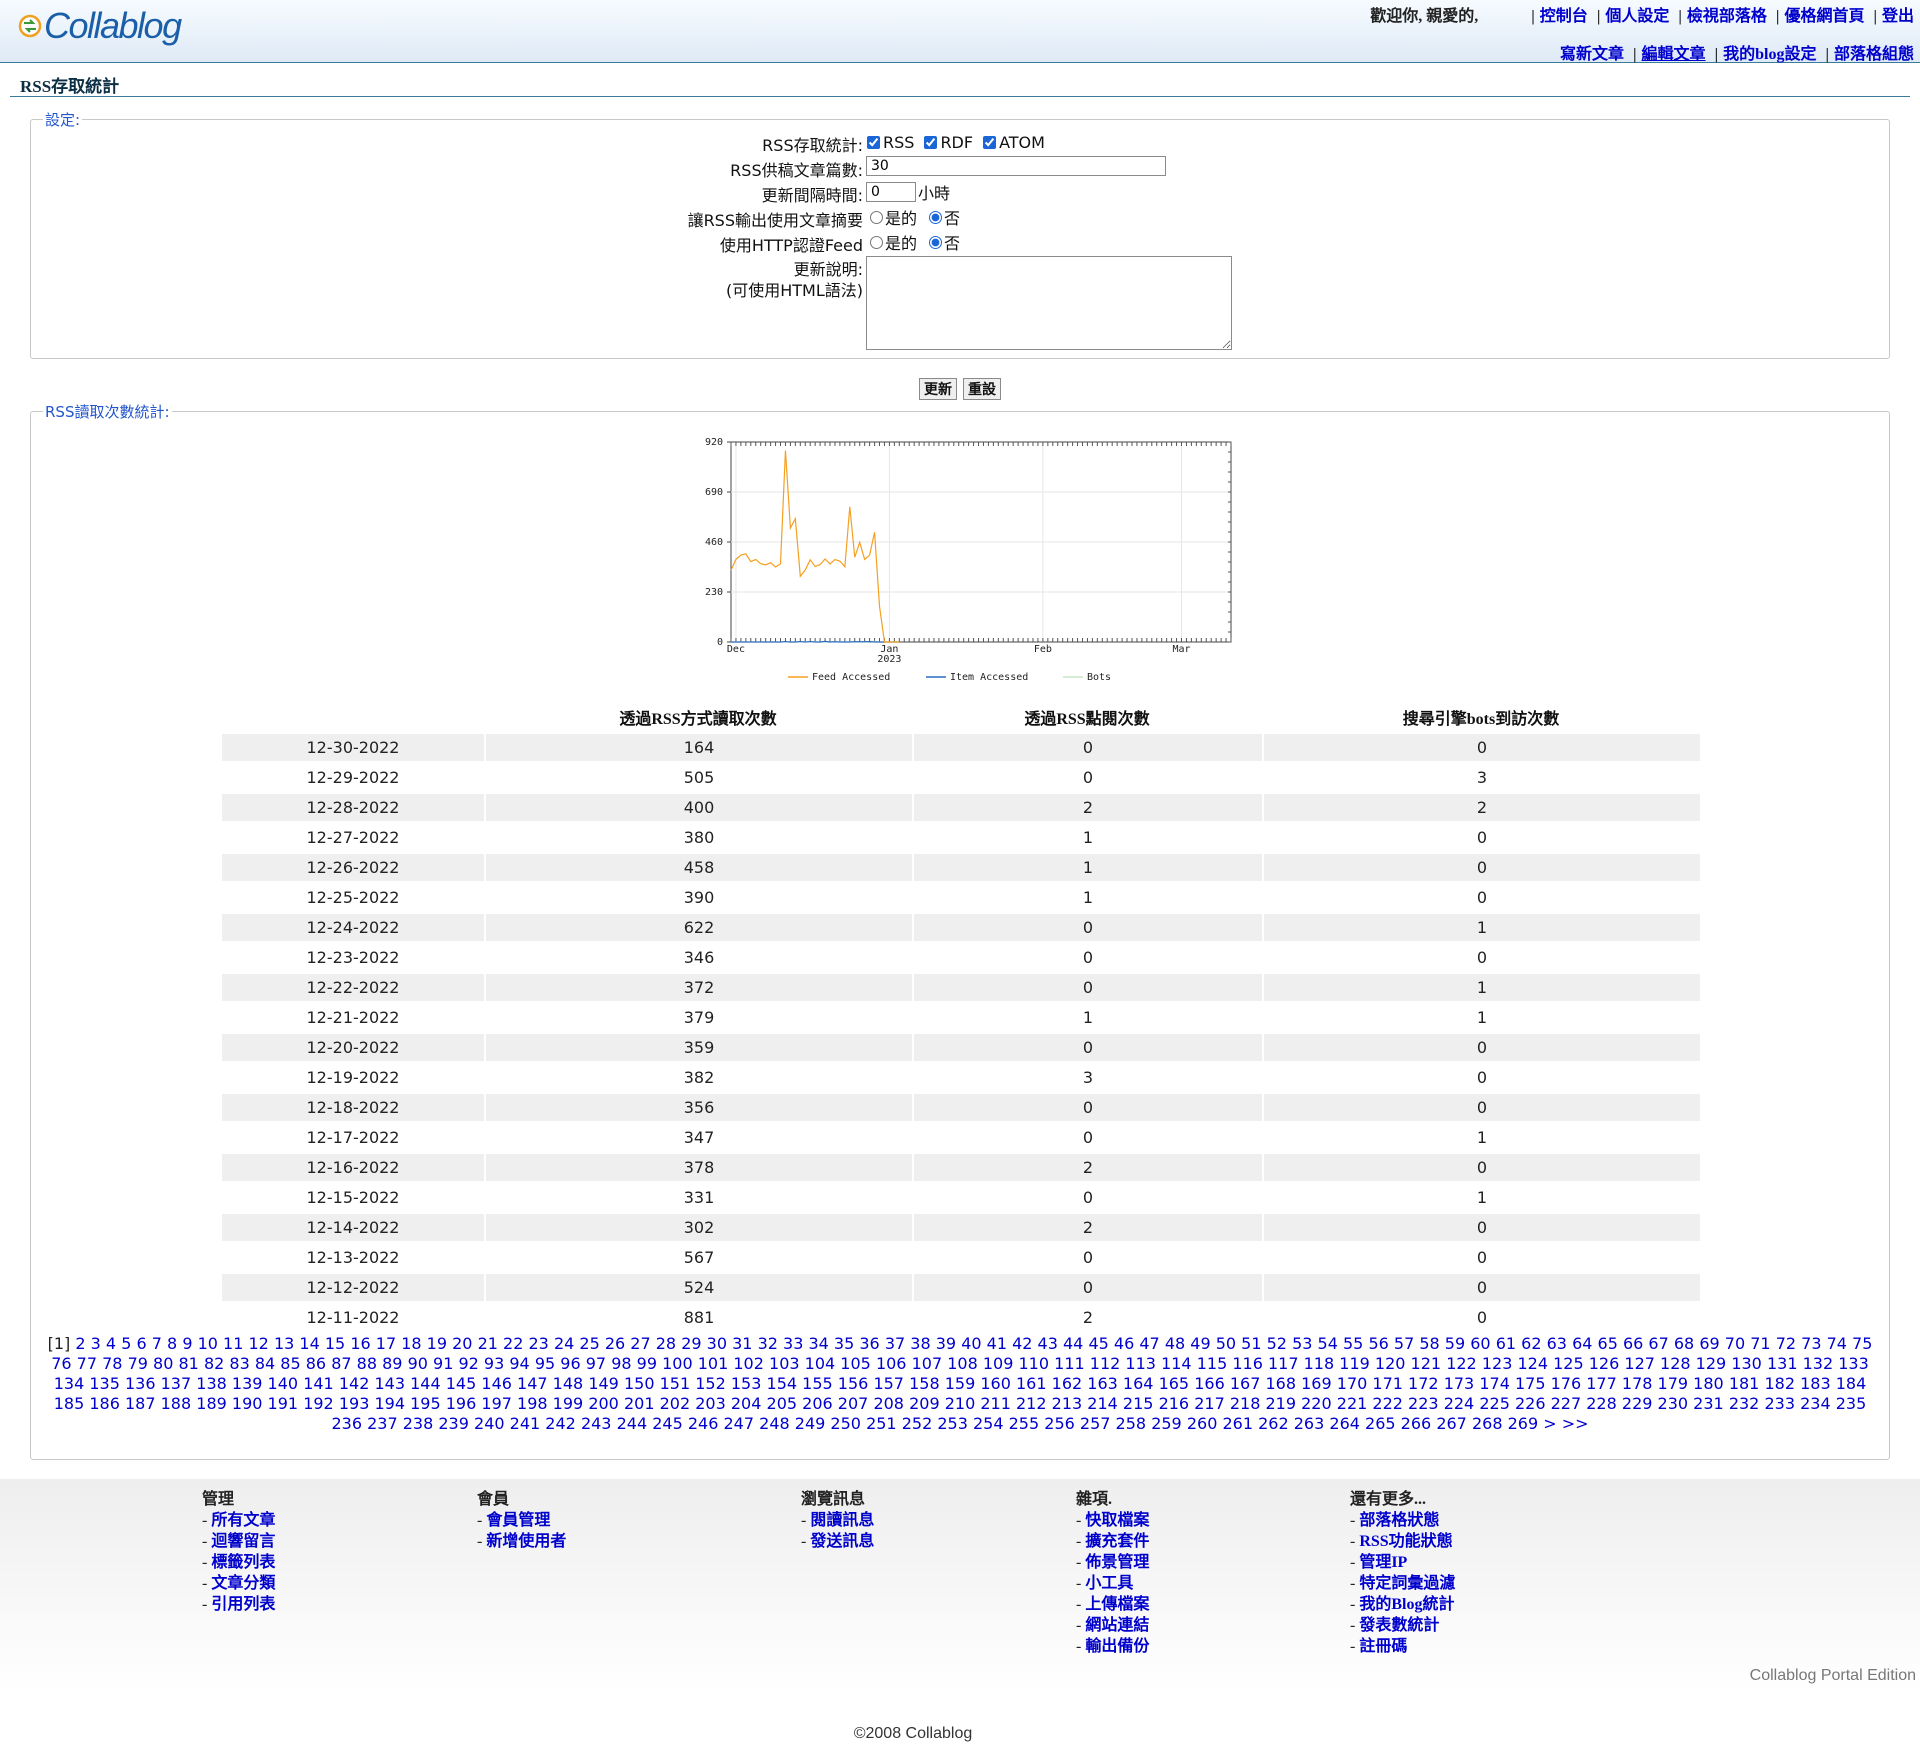 The height and width of the screenshot is (1747, 1920). I want to click on page-link: 239, so click(453, 1423).